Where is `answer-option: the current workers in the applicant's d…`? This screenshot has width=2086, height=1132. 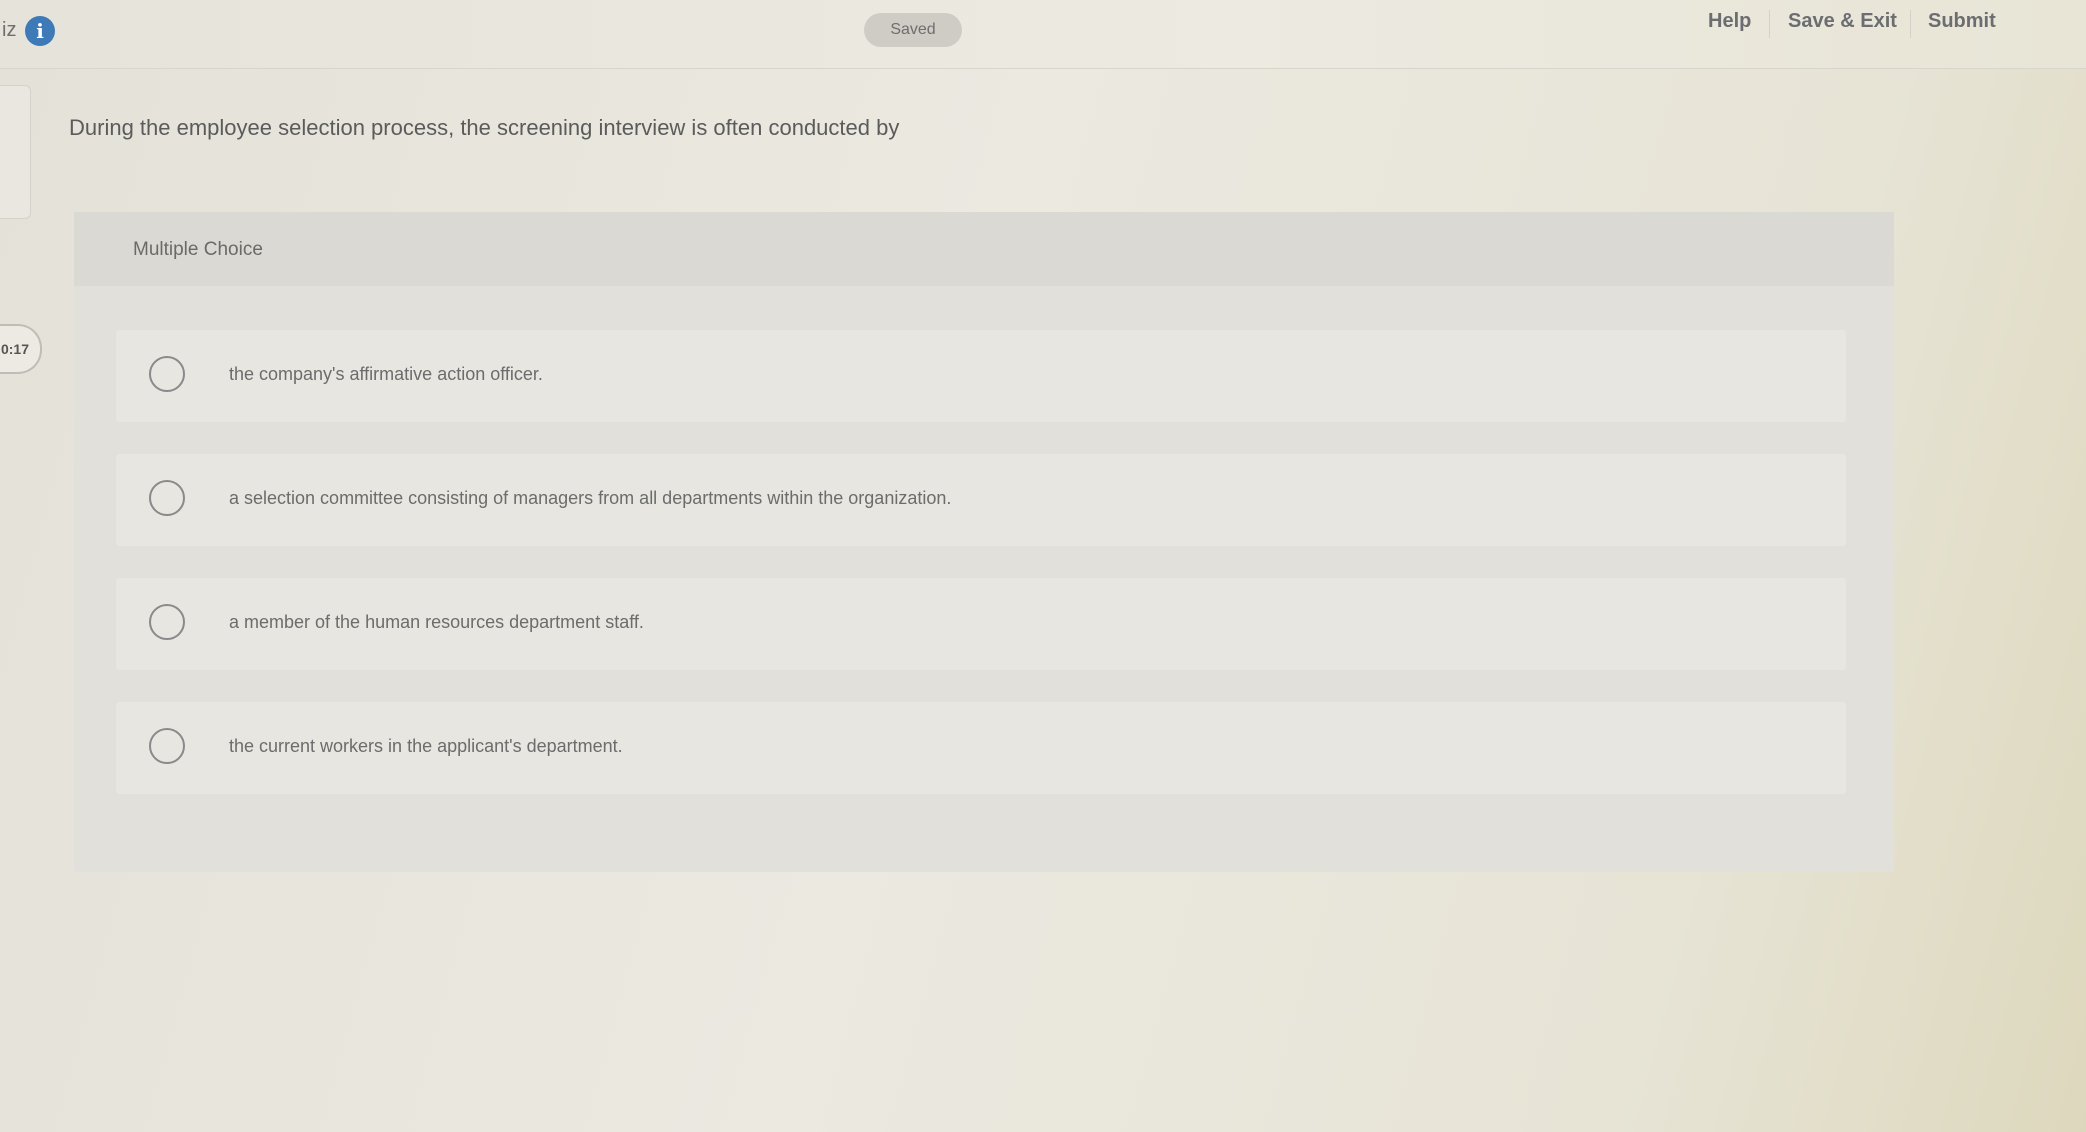 answer-option: the current workers in the applicant's d… is located at coordinates (981, 748).